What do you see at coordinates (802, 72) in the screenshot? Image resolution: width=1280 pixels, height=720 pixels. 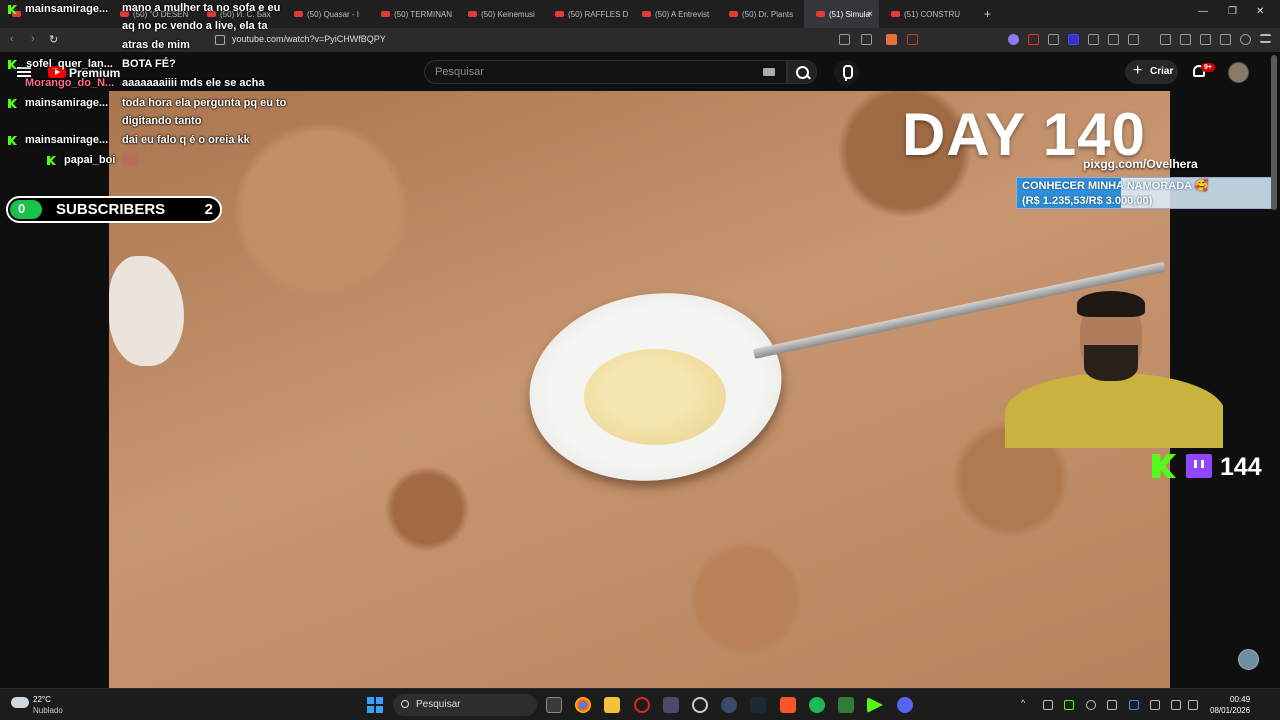 I see `search-button` at bounding box center [802, 72].